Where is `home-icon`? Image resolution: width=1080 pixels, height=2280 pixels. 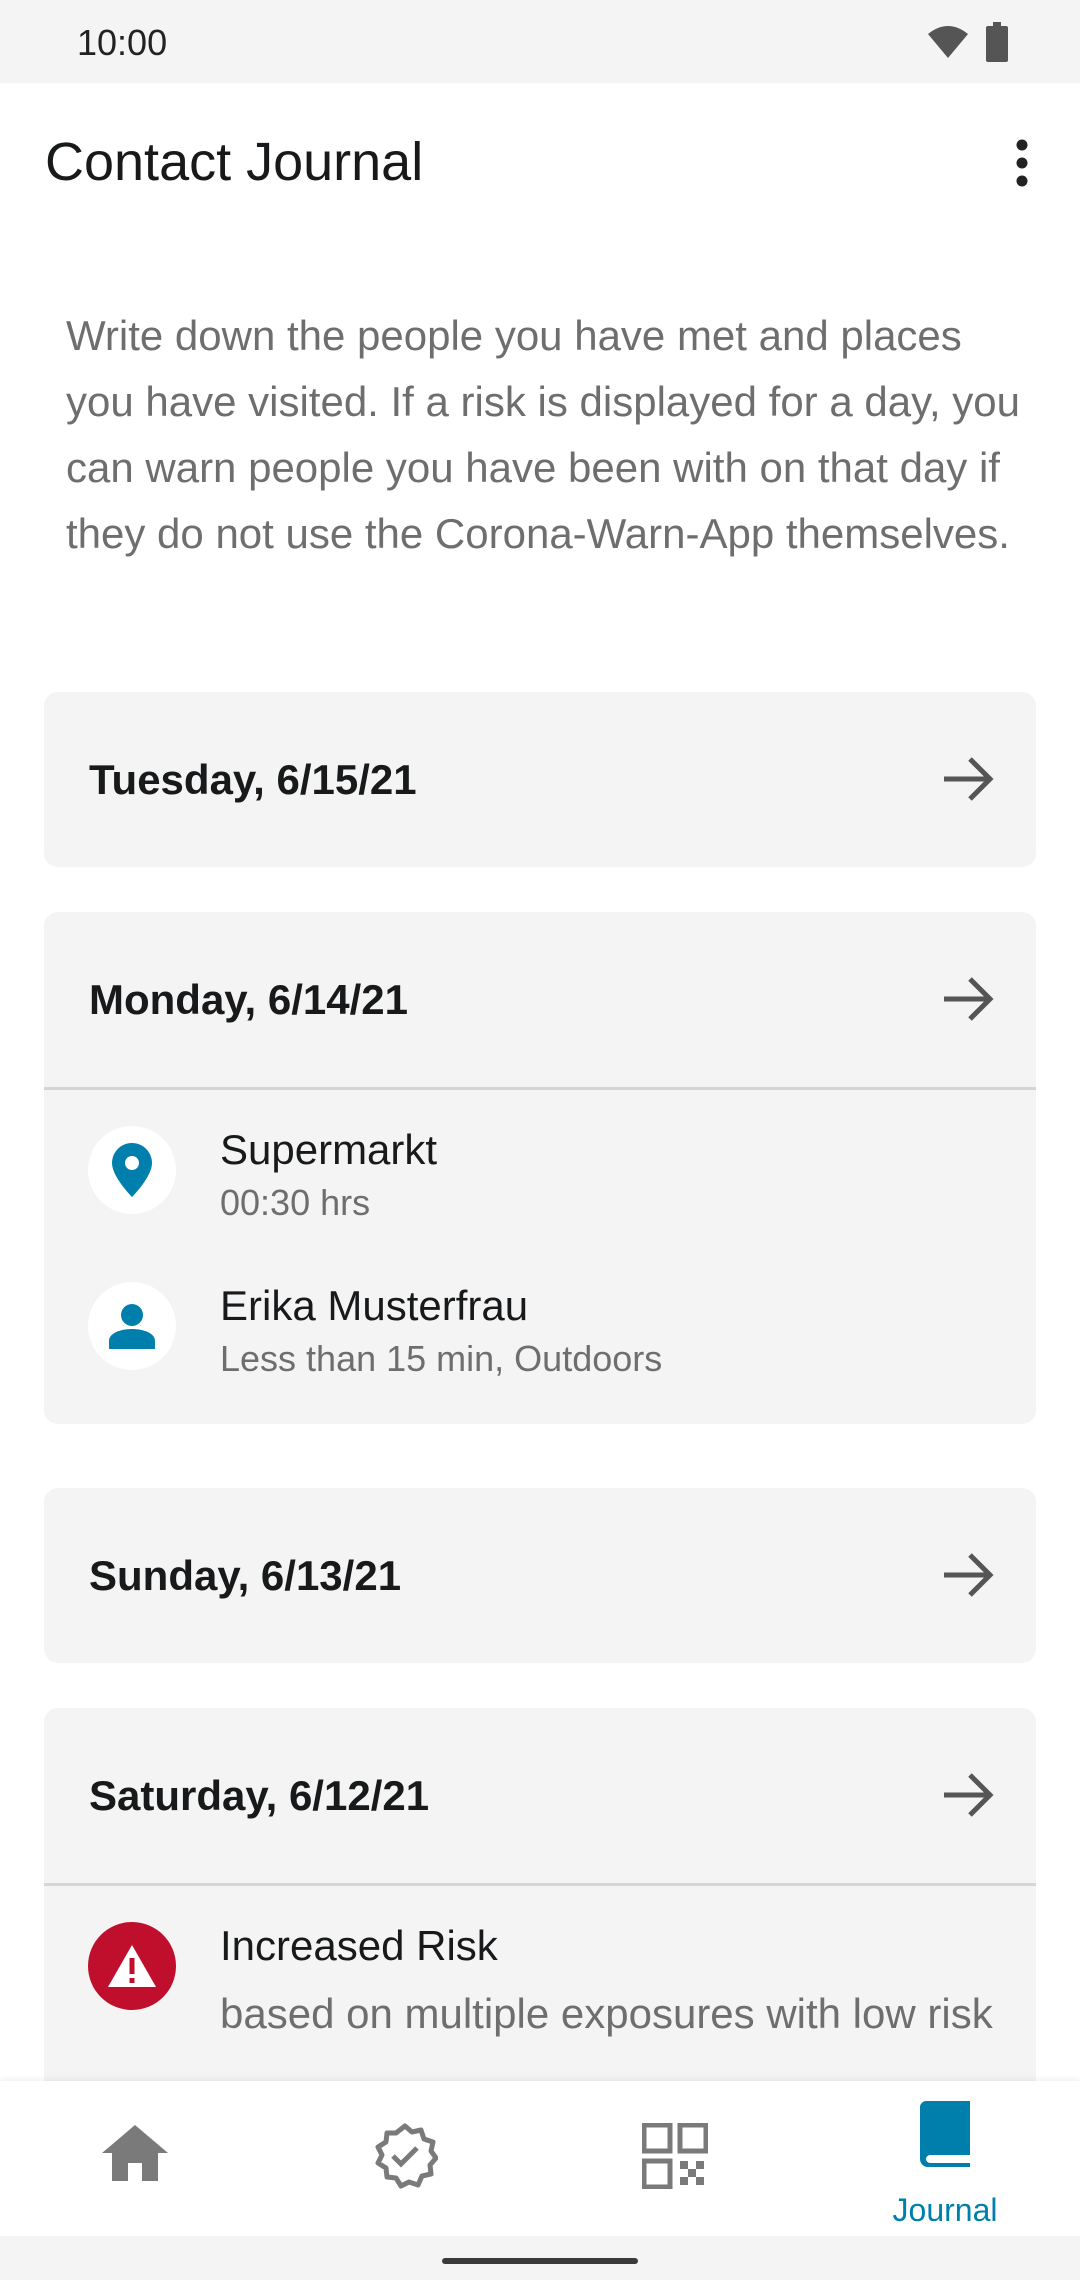 home-icon is located at coordinates (135, 2153).